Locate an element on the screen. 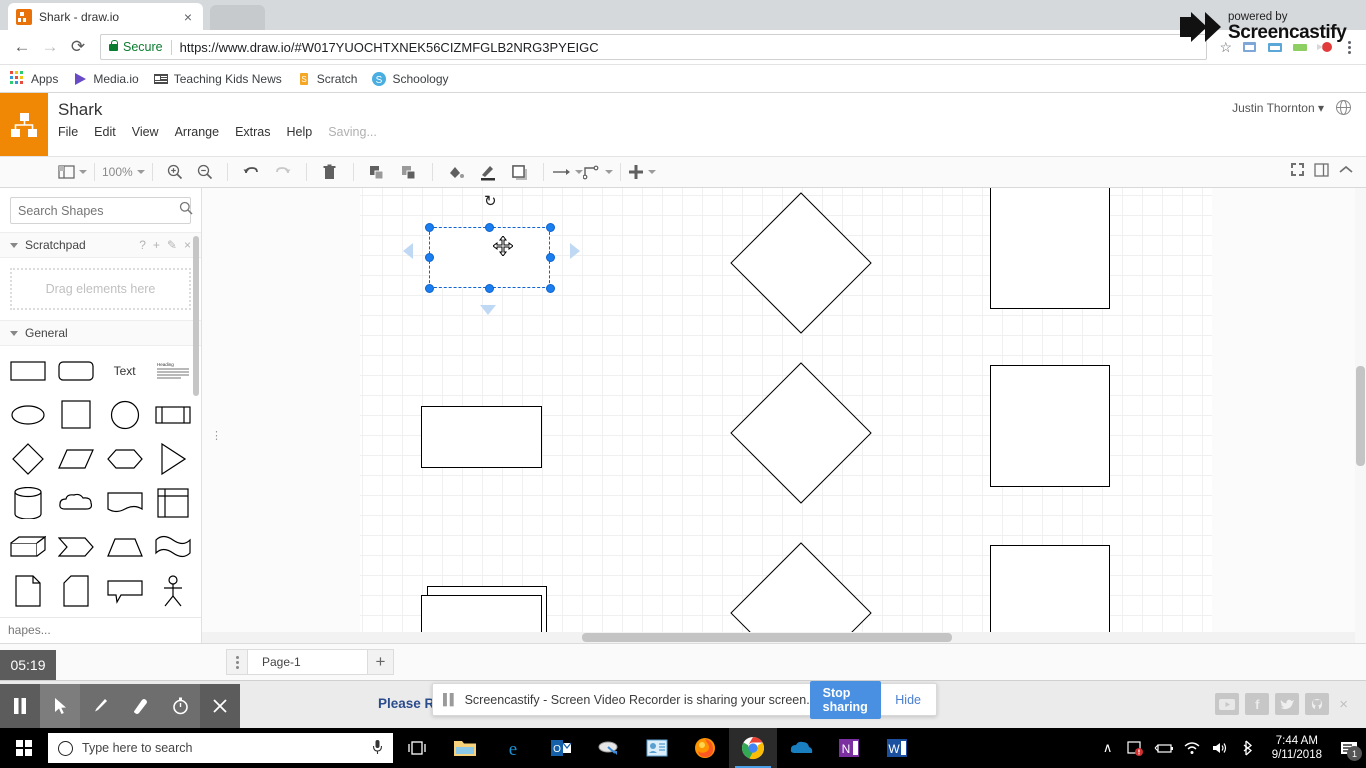  pause-recording-button is located at coordinates (20, 706).